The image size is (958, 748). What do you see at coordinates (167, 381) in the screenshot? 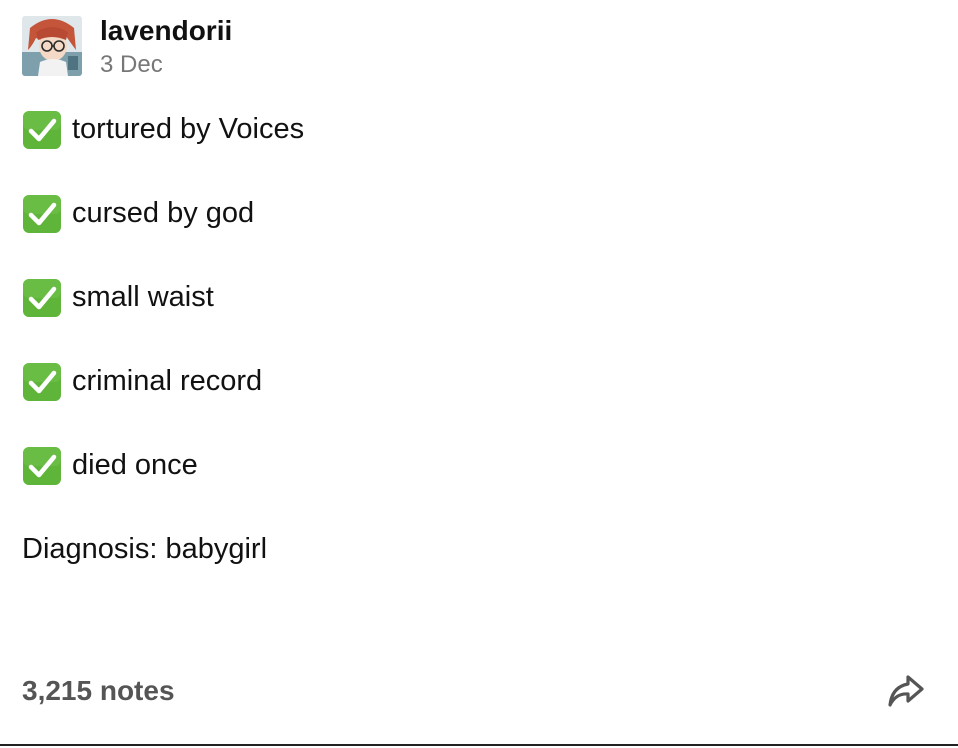
I see `list-item-text: criminal record` at bounding box center [167, 381].